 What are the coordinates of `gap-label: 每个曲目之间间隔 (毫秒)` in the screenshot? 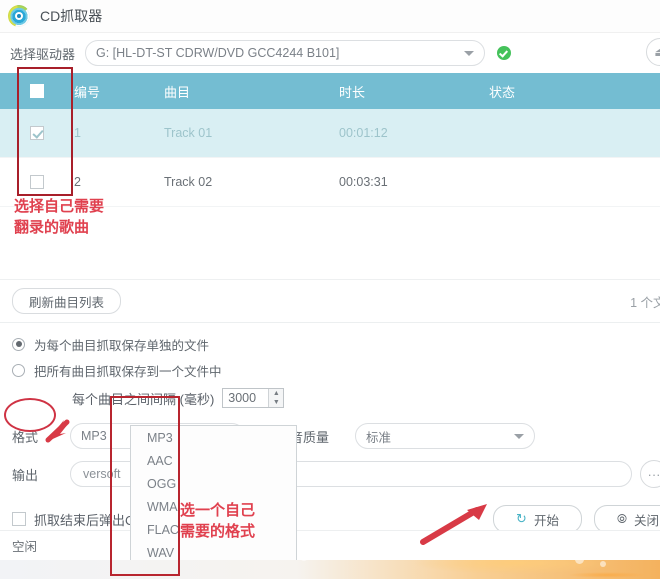 It's located at (143, 399).